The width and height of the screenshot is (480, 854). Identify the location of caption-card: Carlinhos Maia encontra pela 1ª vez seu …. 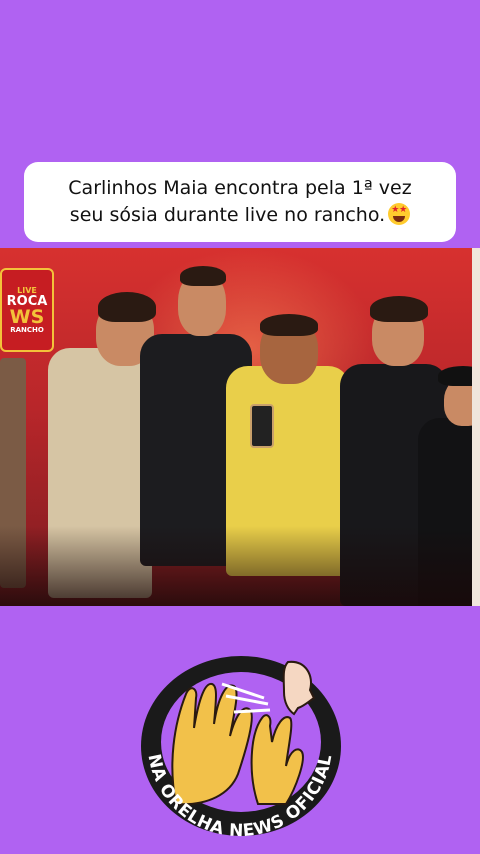
(240, 202).